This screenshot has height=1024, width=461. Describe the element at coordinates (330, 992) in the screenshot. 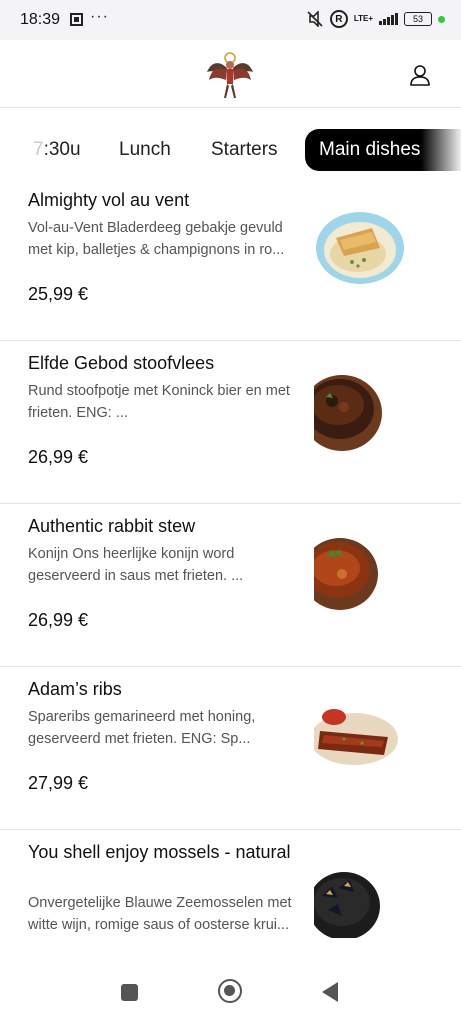

I see `back-button` at that location.